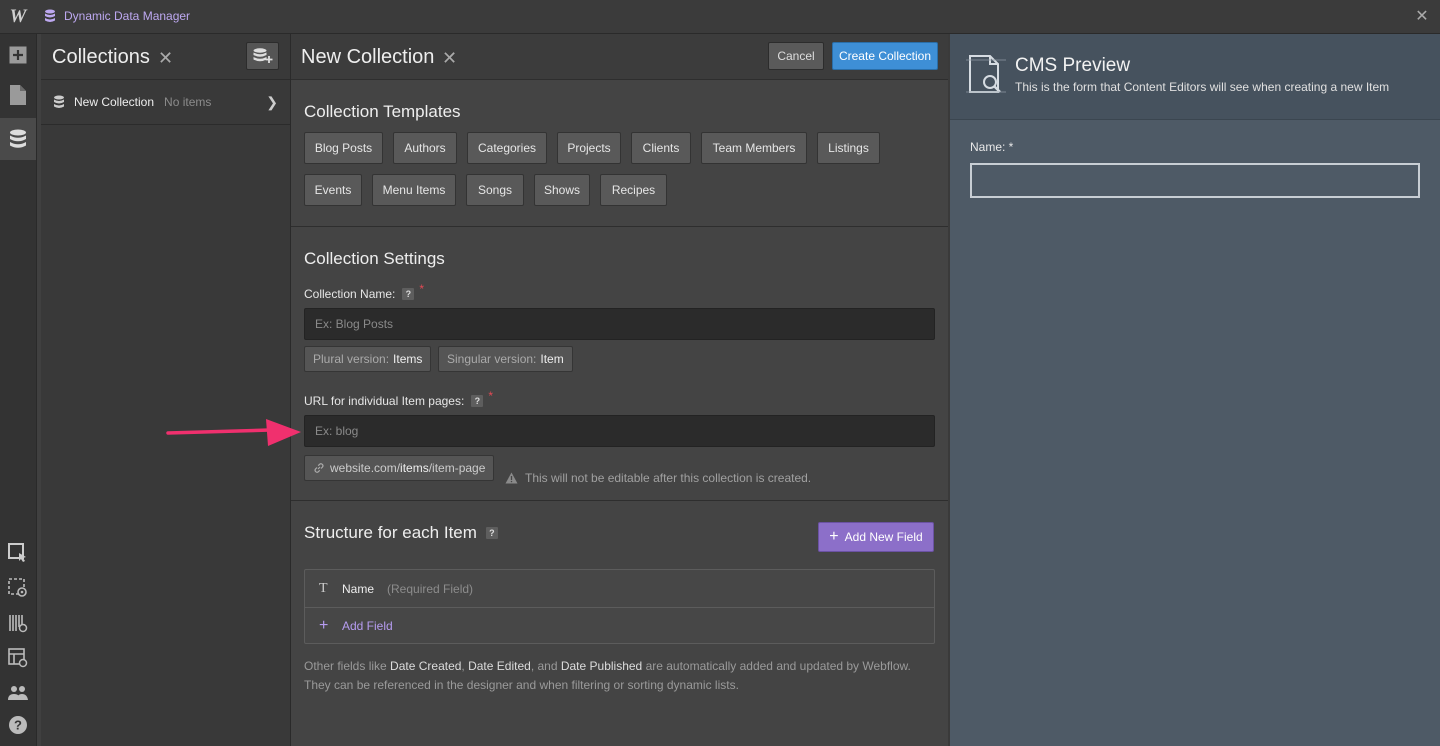  I want to click on templates-title: Collection Templates, so click(382, 111).